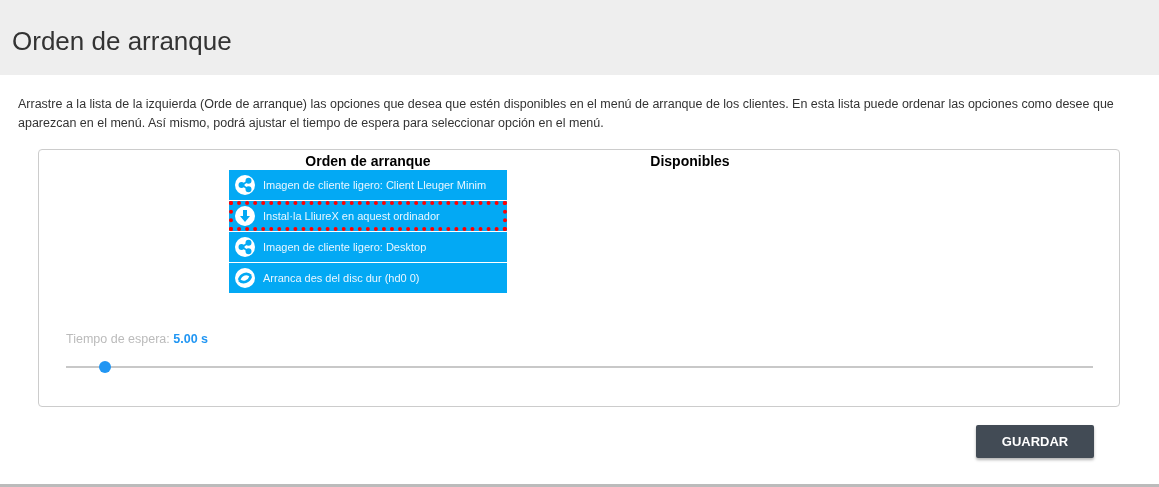 This screenshot has height=487, width=1159. What do you see at coordinates (105, 367) in the screenshot?
I see `slider-thumb` at bounding box center [105, 367].